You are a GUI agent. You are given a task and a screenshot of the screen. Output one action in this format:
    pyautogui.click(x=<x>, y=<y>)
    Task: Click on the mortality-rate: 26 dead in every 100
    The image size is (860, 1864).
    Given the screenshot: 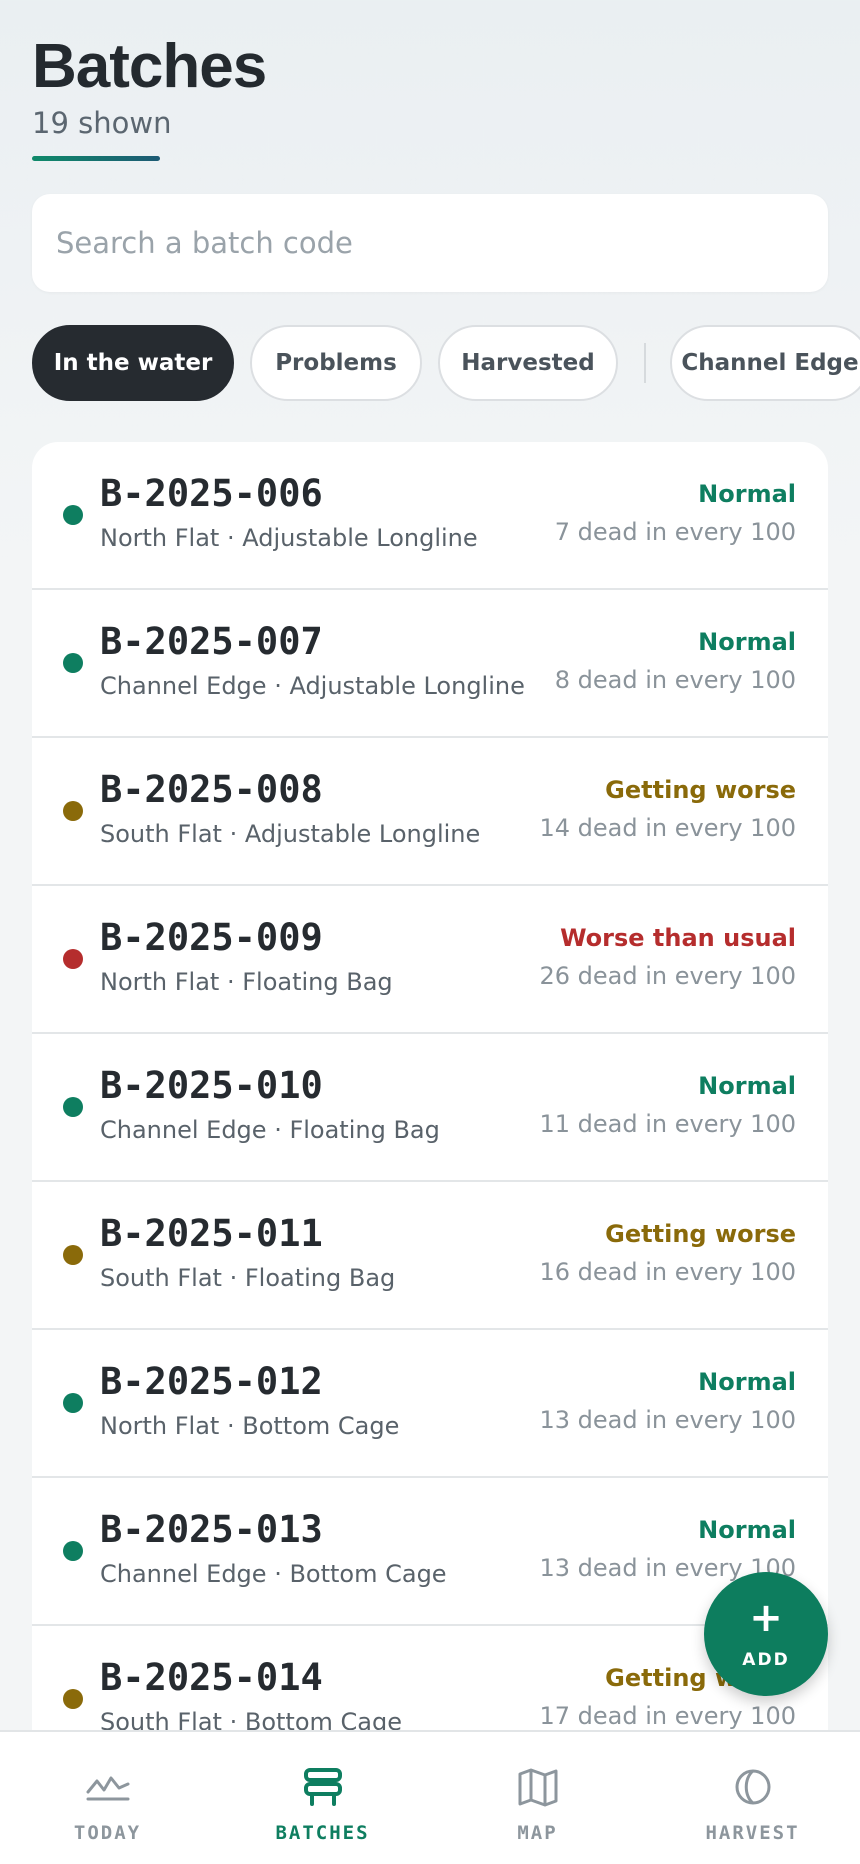 What is the action you would take?
    pyautogui.click(x=668, y=976)
    